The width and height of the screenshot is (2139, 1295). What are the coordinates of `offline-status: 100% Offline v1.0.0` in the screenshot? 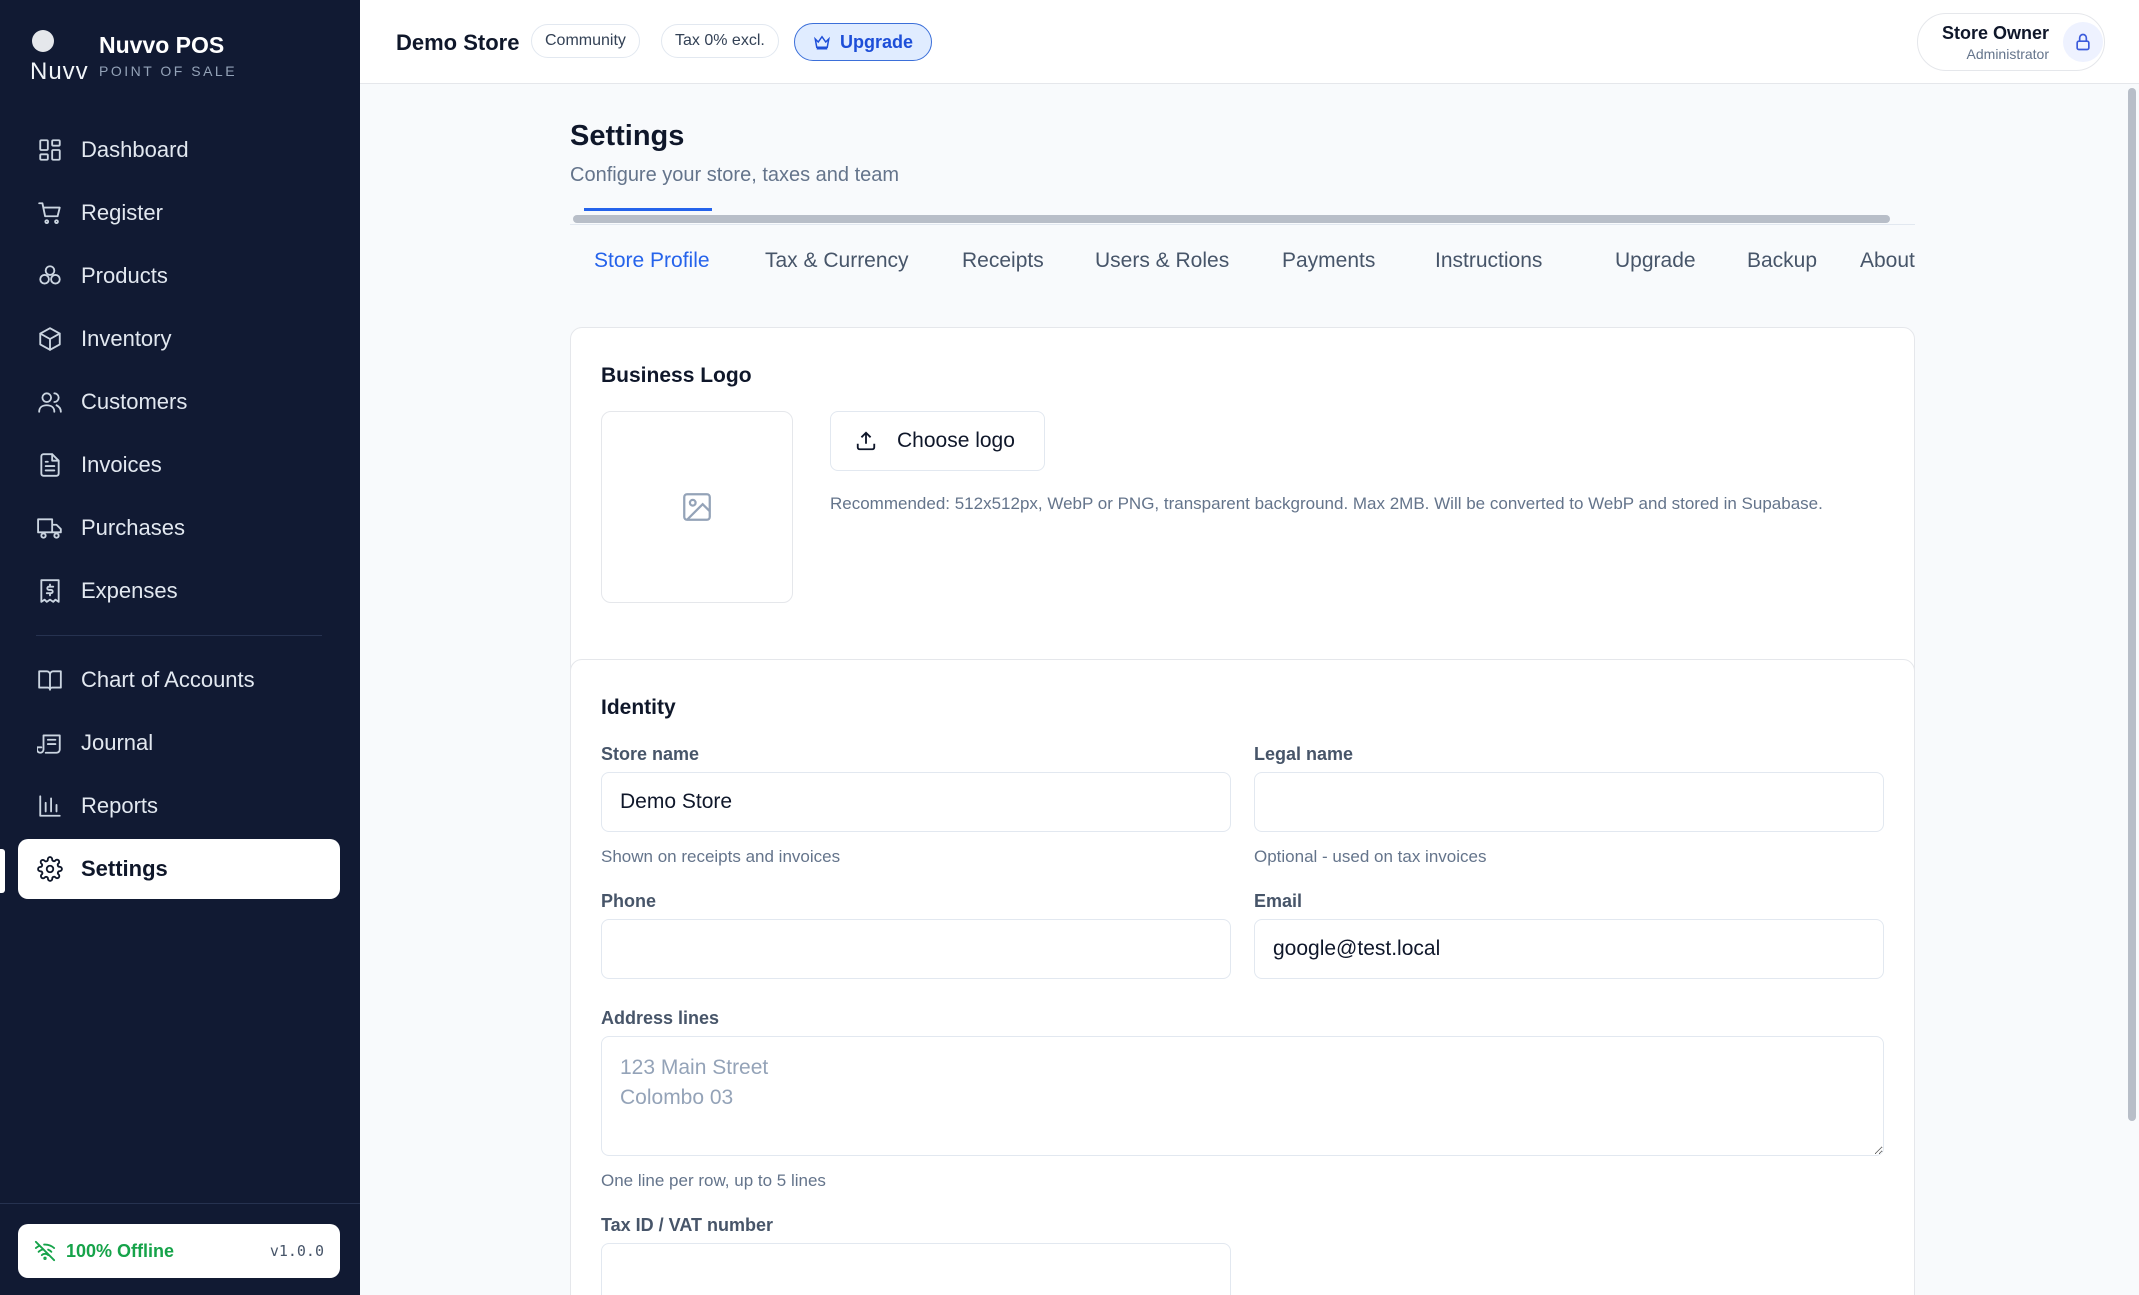 It's located at (179, 1251).